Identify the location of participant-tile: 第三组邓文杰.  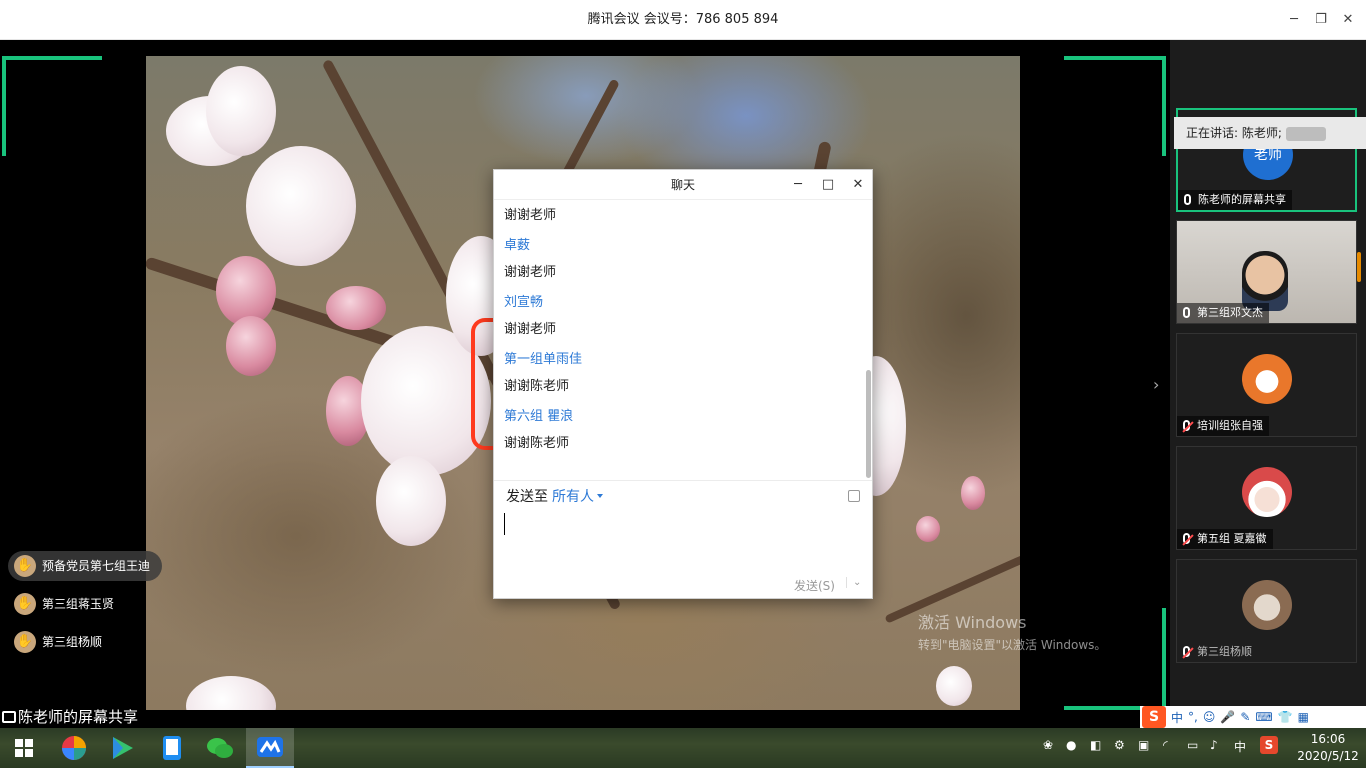
(1266, 272).